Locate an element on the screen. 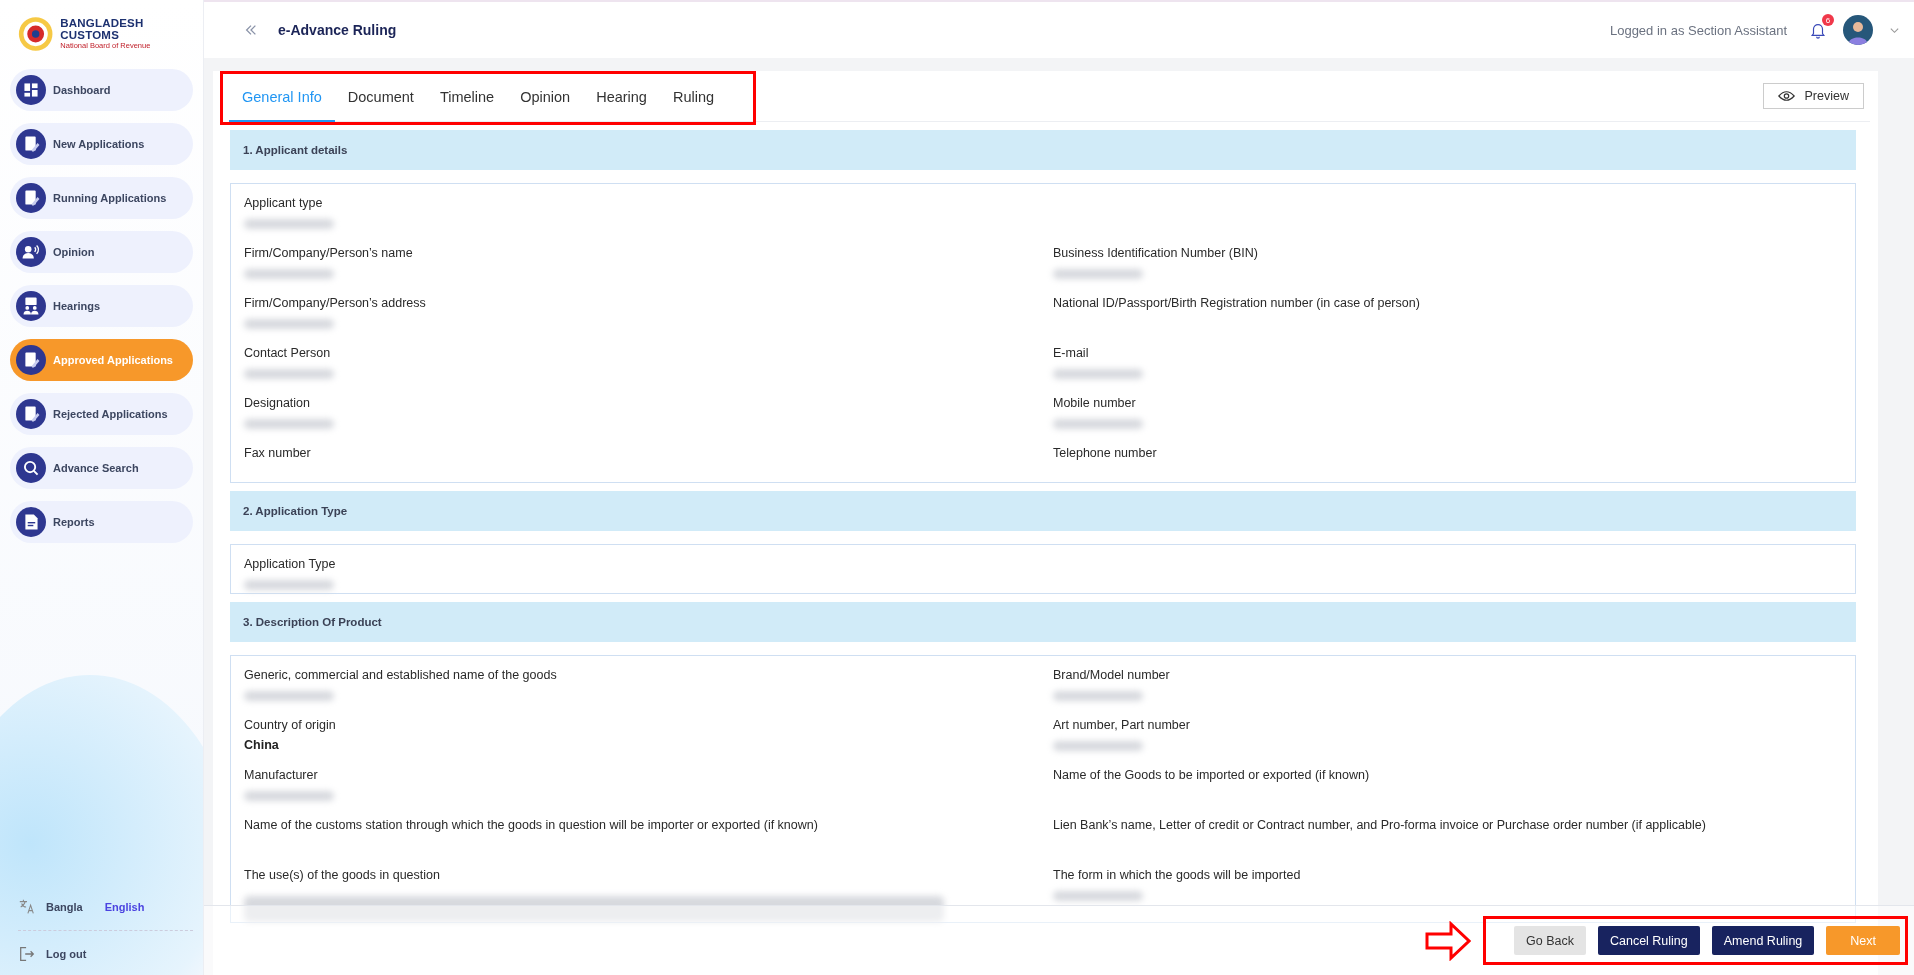 The image size is (1914, 975). language-option: English is located at coordinates (124, 907).